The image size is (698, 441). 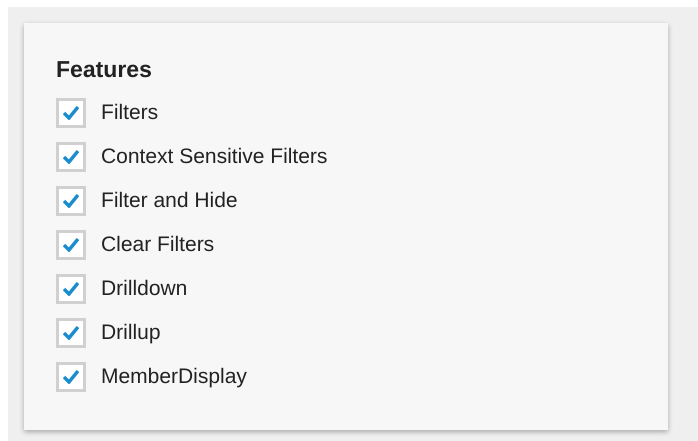 I want to click on checkbox-label: Drillup, so click(x=131, y=333).